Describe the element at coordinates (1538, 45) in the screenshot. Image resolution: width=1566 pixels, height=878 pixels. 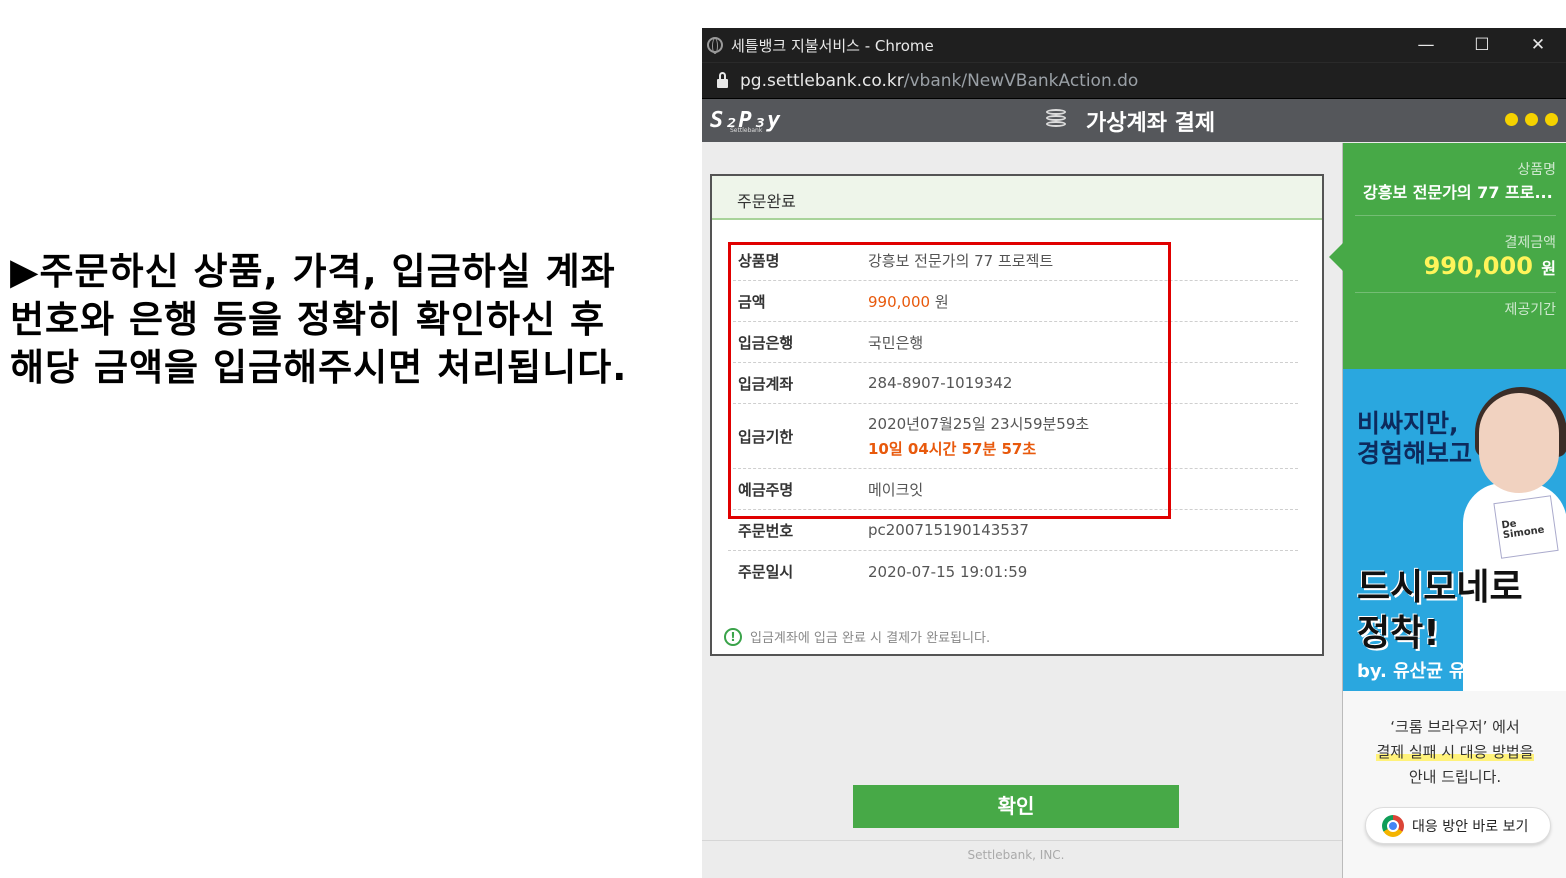
I see `close-button: ✕` at that location.